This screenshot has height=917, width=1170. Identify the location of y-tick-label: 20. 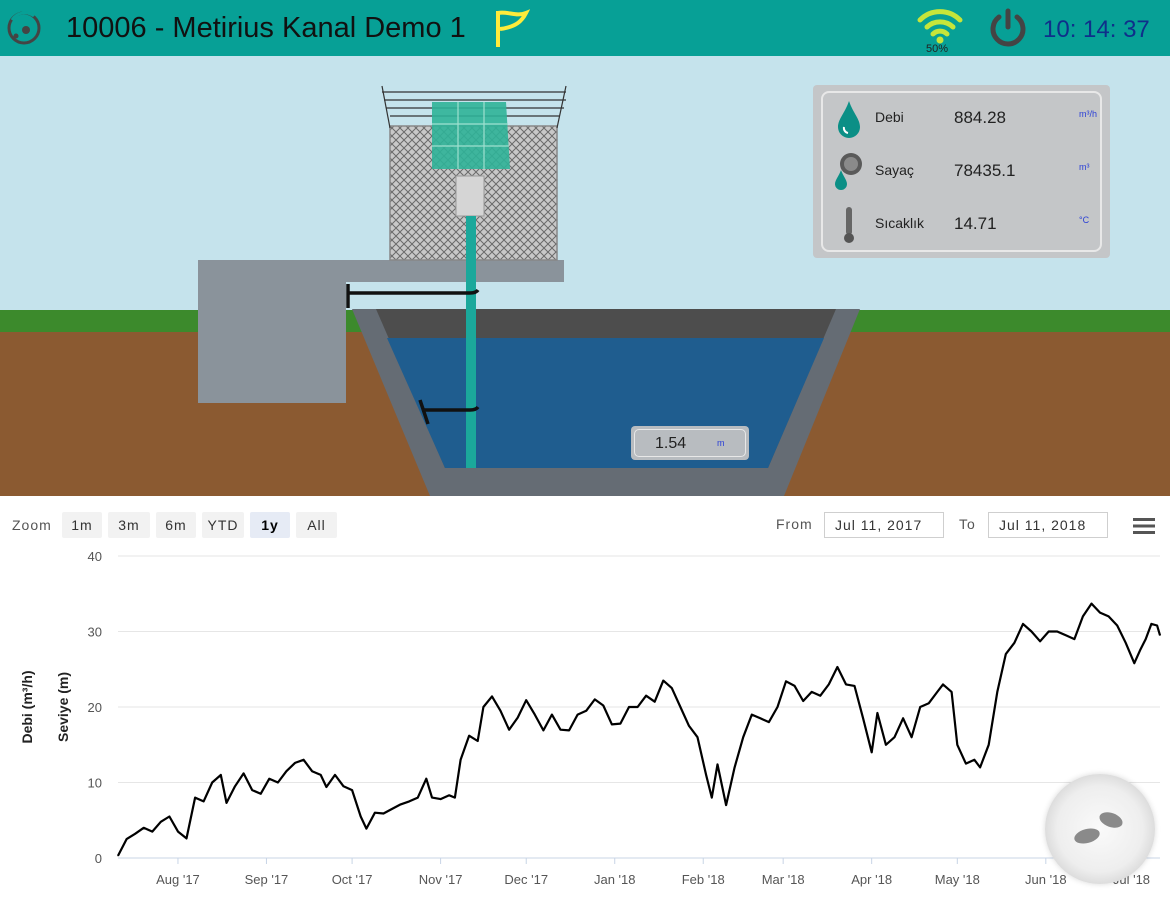
(95, 707).